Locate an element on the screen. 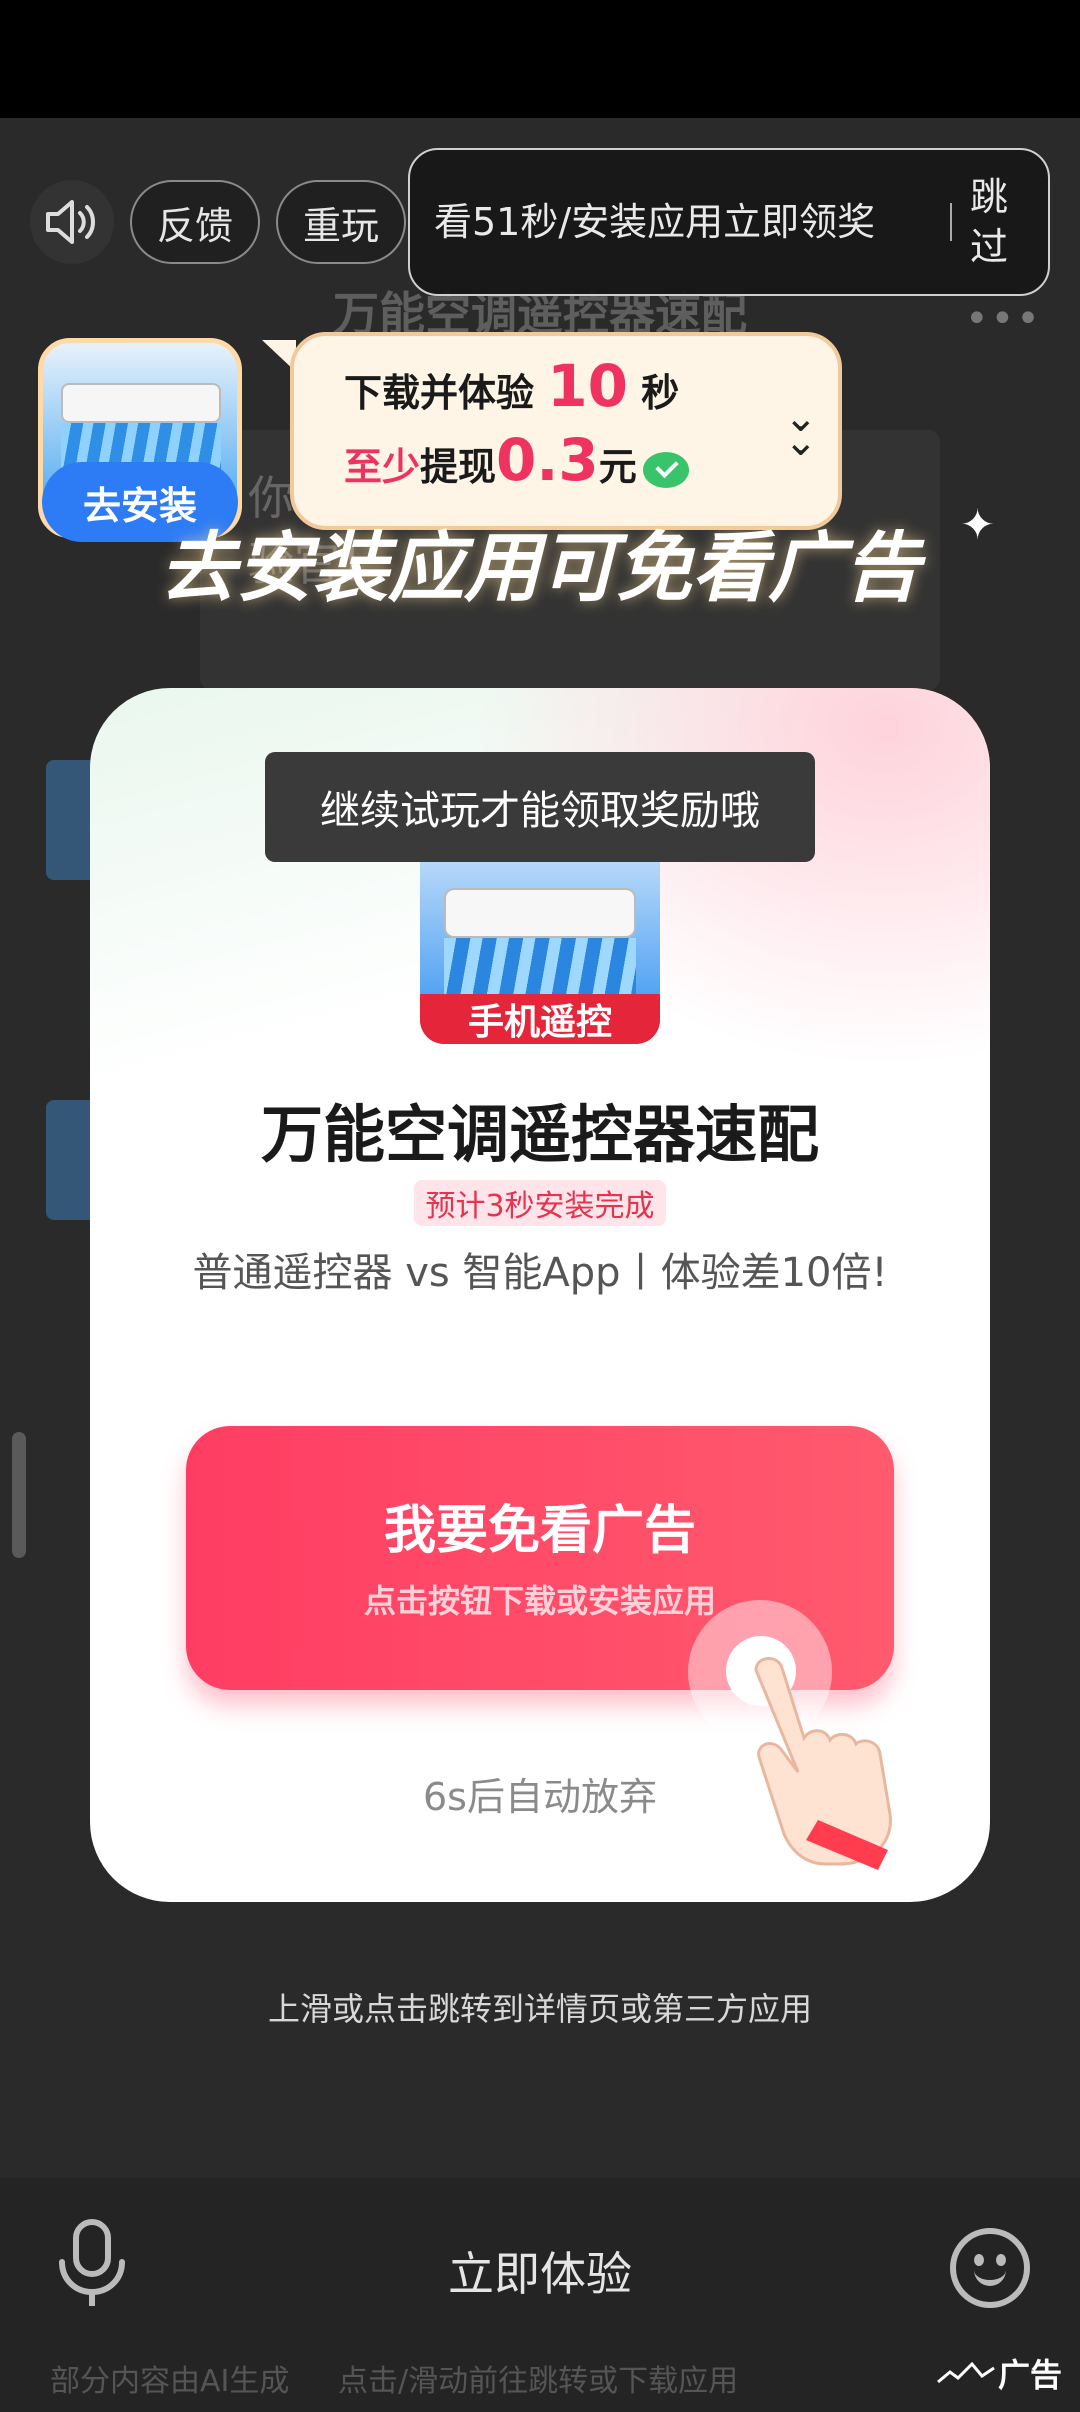  more-icon: ••• is located at coordinates (1003, 319).